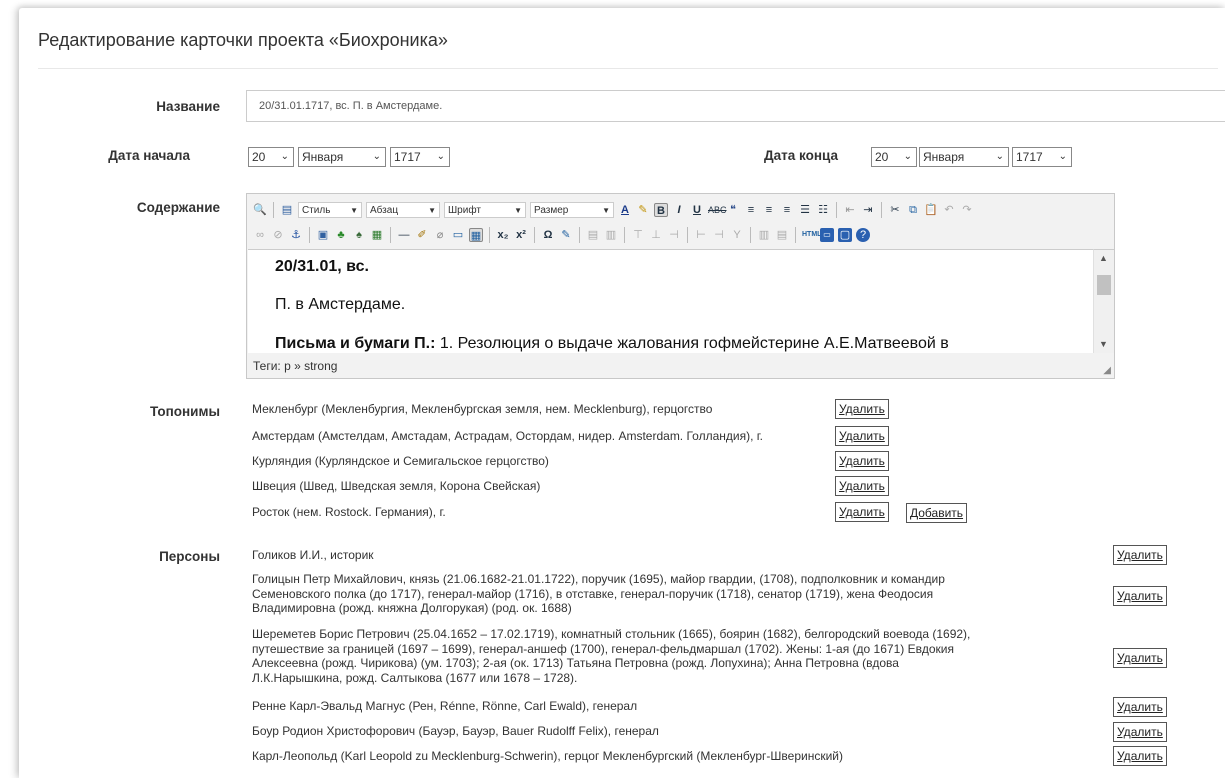 Image resolution: width=1225 pixels, height=778 pixels. What do you see at coordinates (1107, 370) in the screenshot?
I see `resize-handle-icon: ◢` at bounding box center [1107, 370].